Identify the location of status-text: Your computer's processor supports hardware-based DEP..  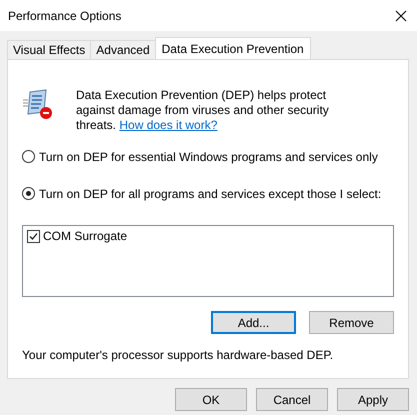
(178, 355).